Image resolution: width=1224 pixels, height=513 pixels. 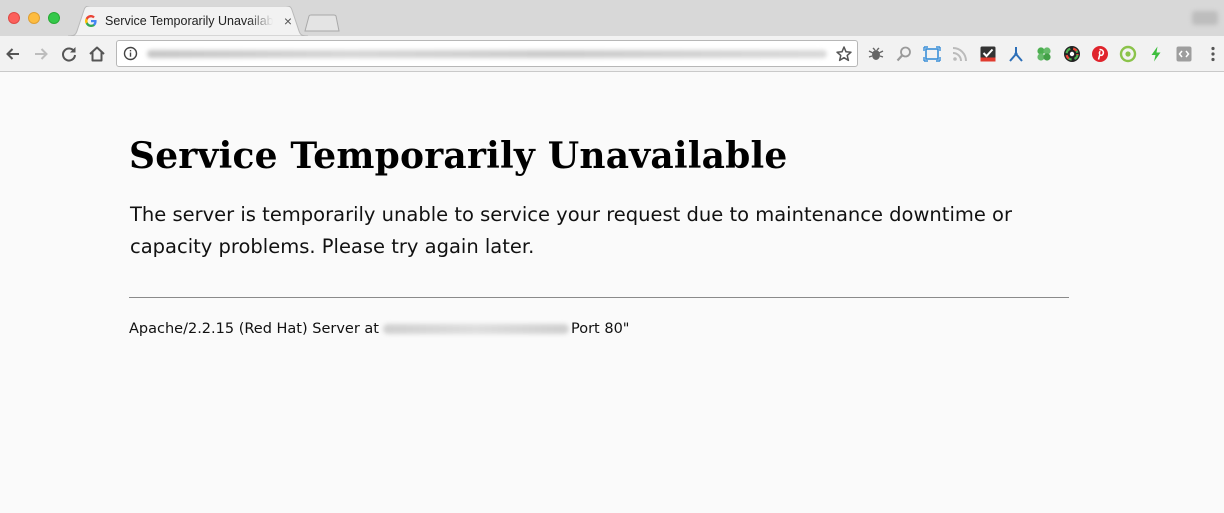 What do you see at coordinates (322, 23) in the screenshot?
I see `new-tab-button` at bounding box center [322, 23].